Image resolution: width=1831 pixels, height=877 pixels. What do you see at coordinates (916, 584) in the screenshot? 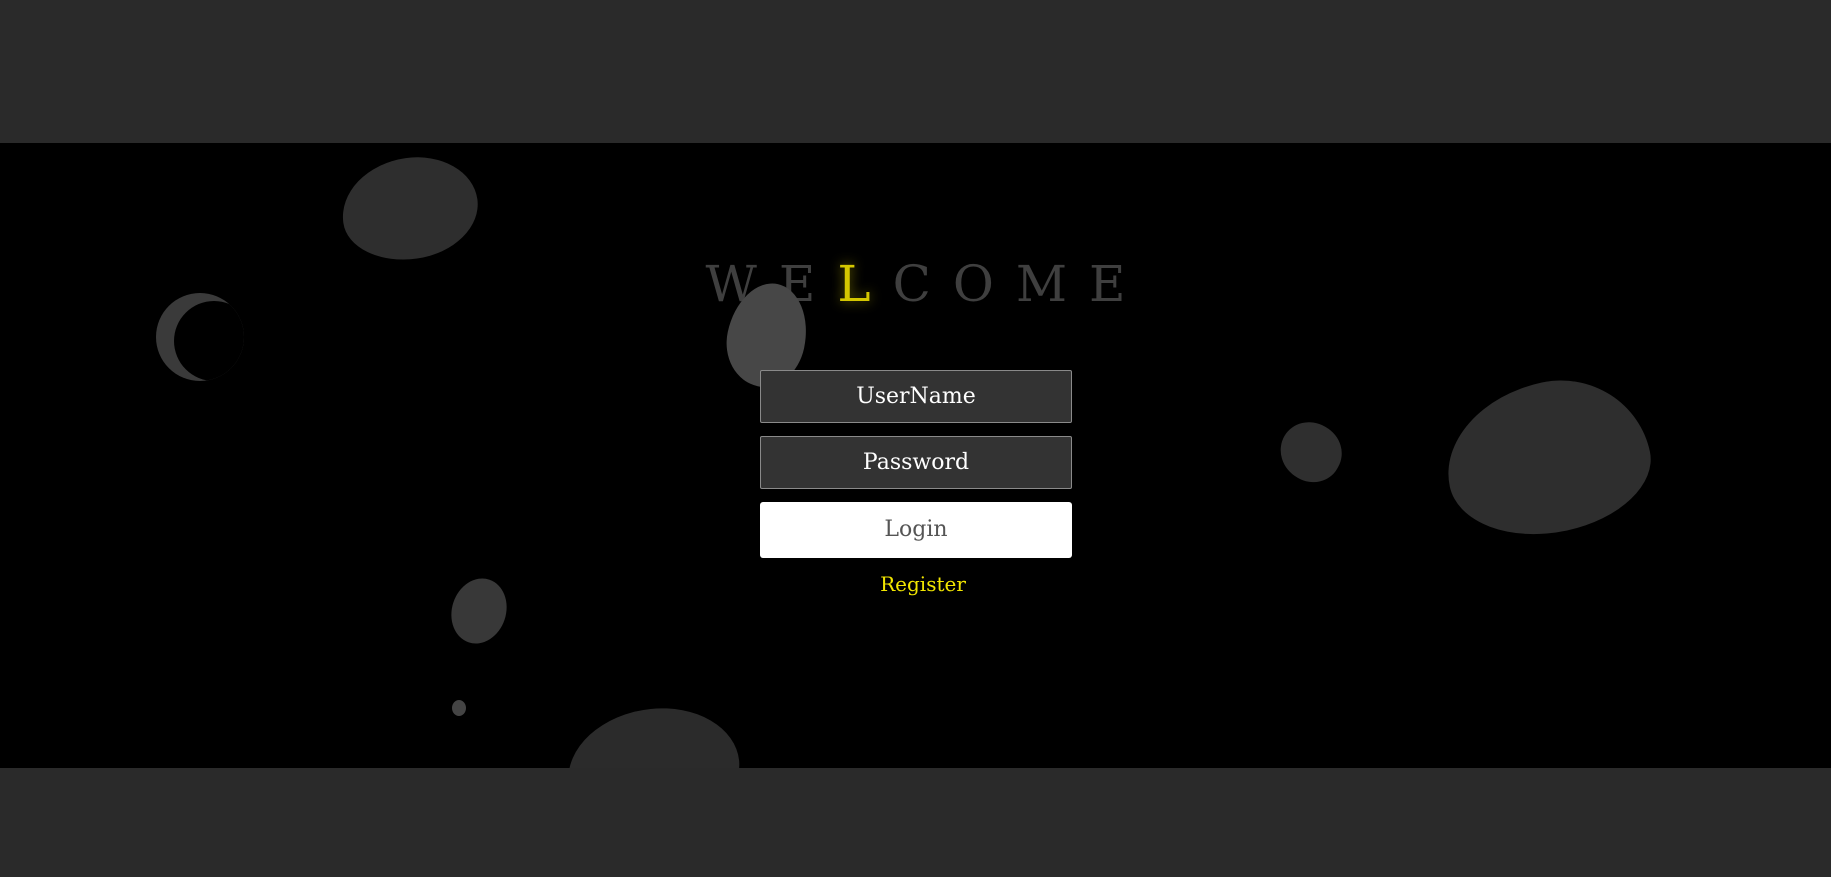
I see `register-link: Register` at bounding box center [916, 584].